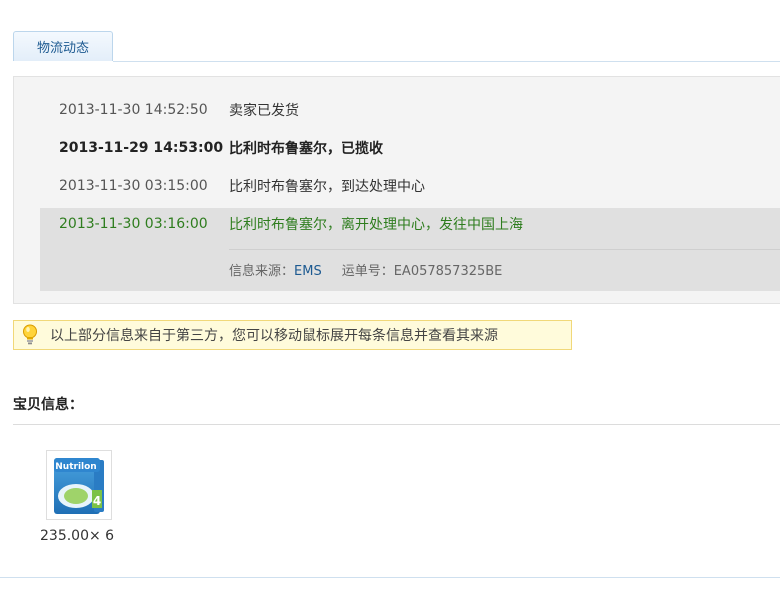 This screenshot has width=780, height=596. I want to click on product-thumbnail: 4 Nutrilon, so click(79, 485).